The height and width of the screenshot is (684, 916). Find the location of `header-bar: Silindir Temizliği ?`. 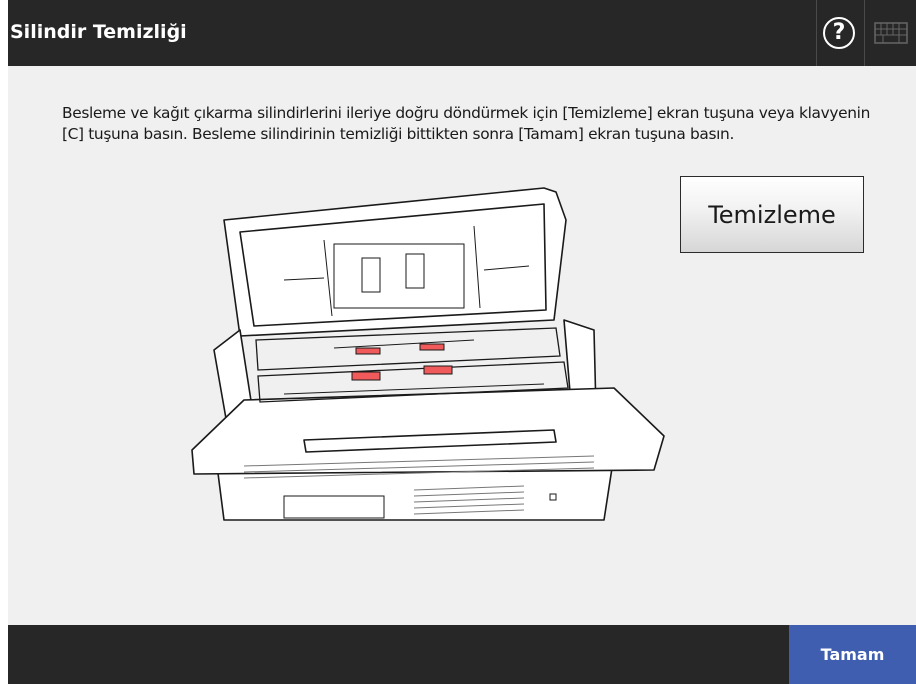

header-bar: Silindir Temizliği ? is located at coordinates (462, 33).